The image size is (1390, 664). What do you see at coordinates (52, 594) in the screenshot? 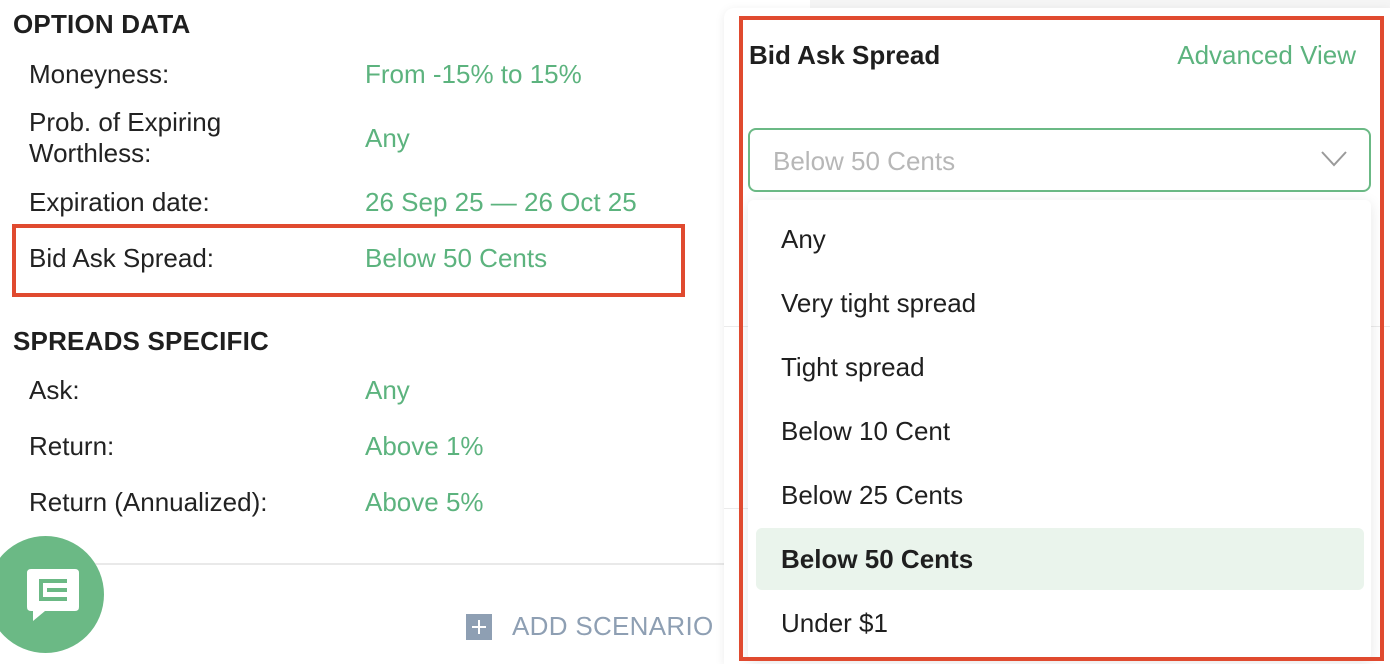
I see `chat-icon` at bounding box center [52, 594].